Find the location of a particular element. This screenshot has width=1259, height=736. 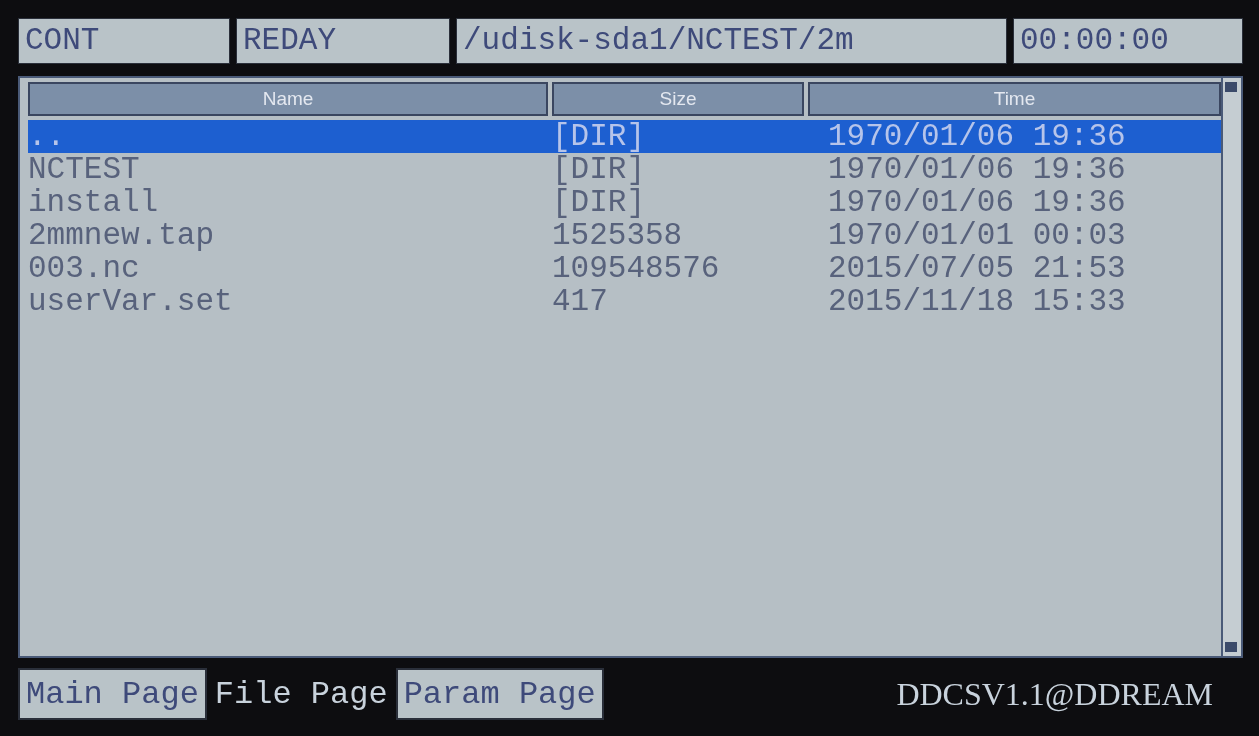

scroll-bar is located at coordinates (1231, 367).